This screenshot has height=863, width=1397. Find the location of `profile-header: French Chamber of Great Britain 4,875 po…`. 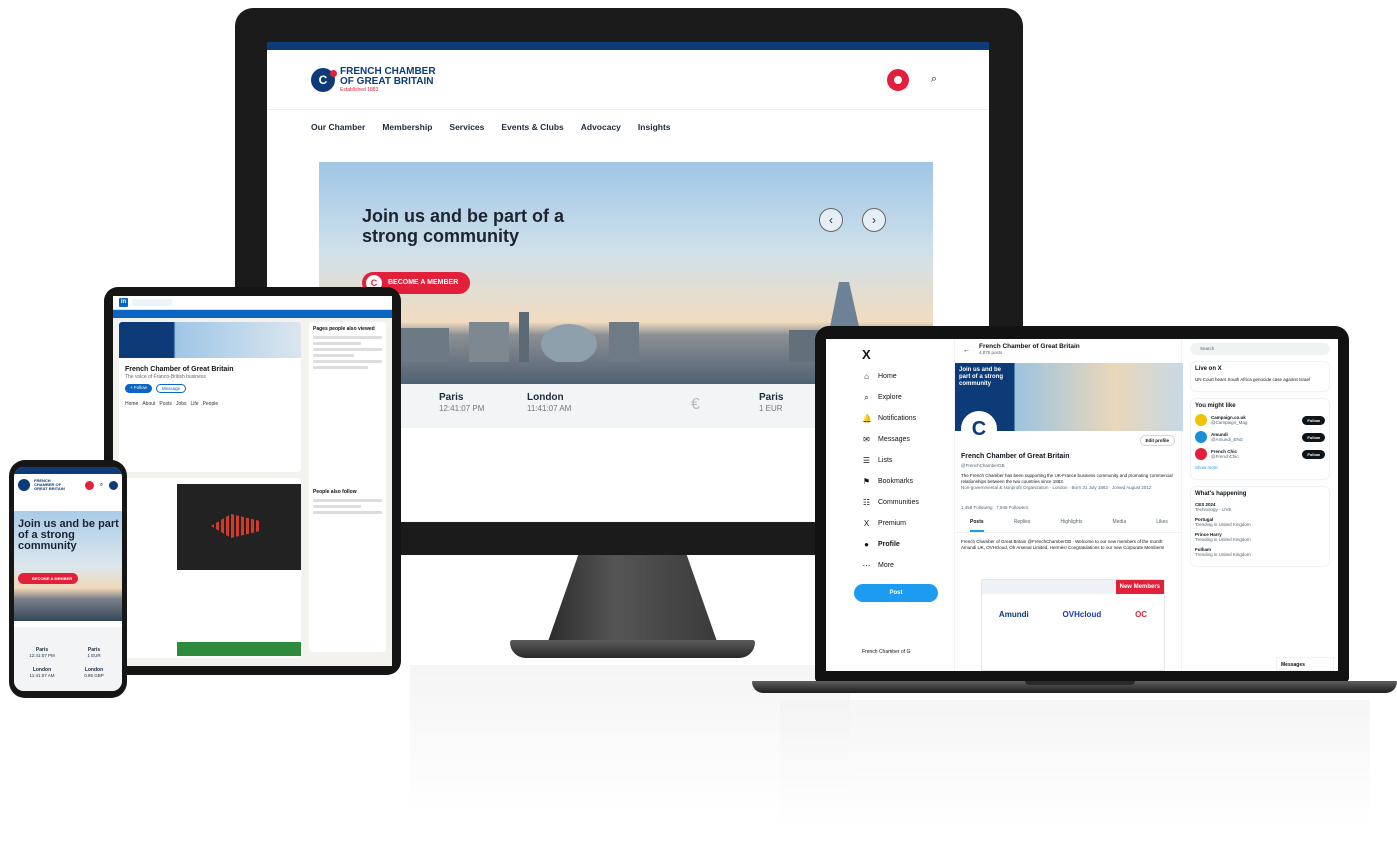

profile-header: French Chamber of Great Britain 4,875 po… is located at coordinates (1029, 349).